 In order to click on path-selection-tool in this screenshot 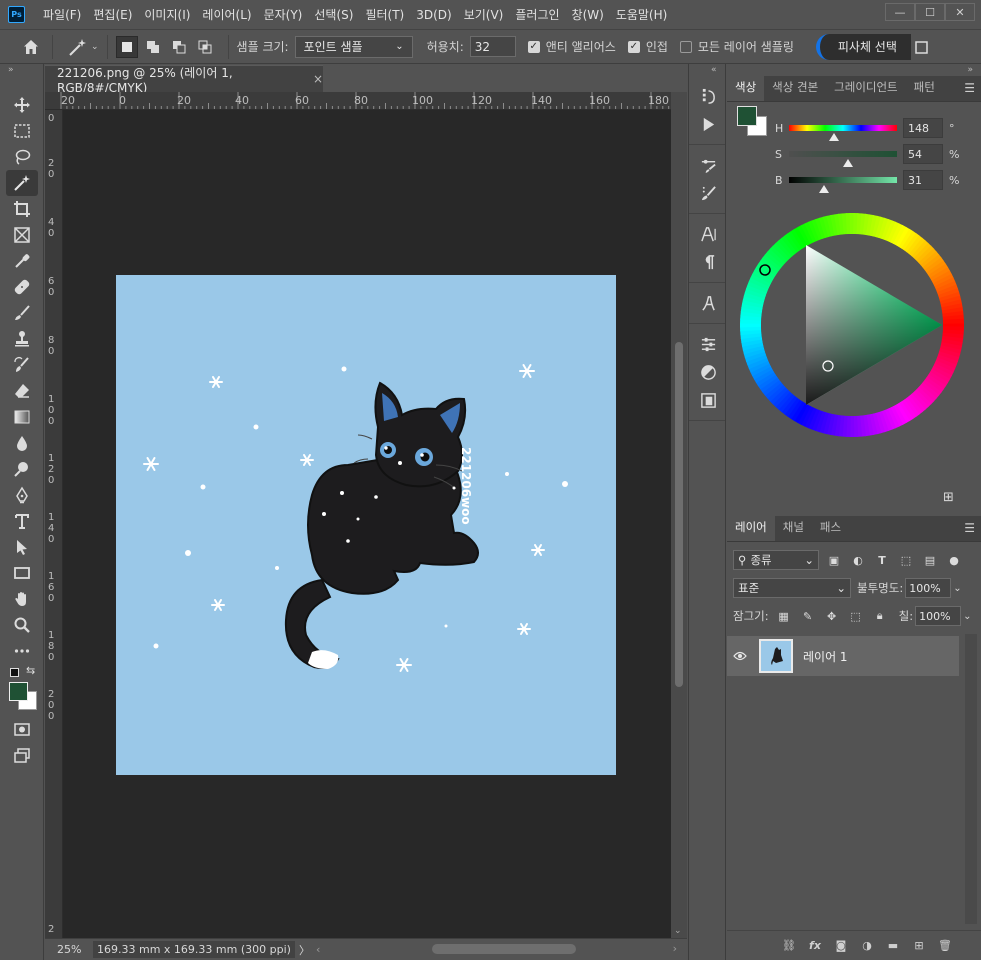, I will do `click(22, 547)`.